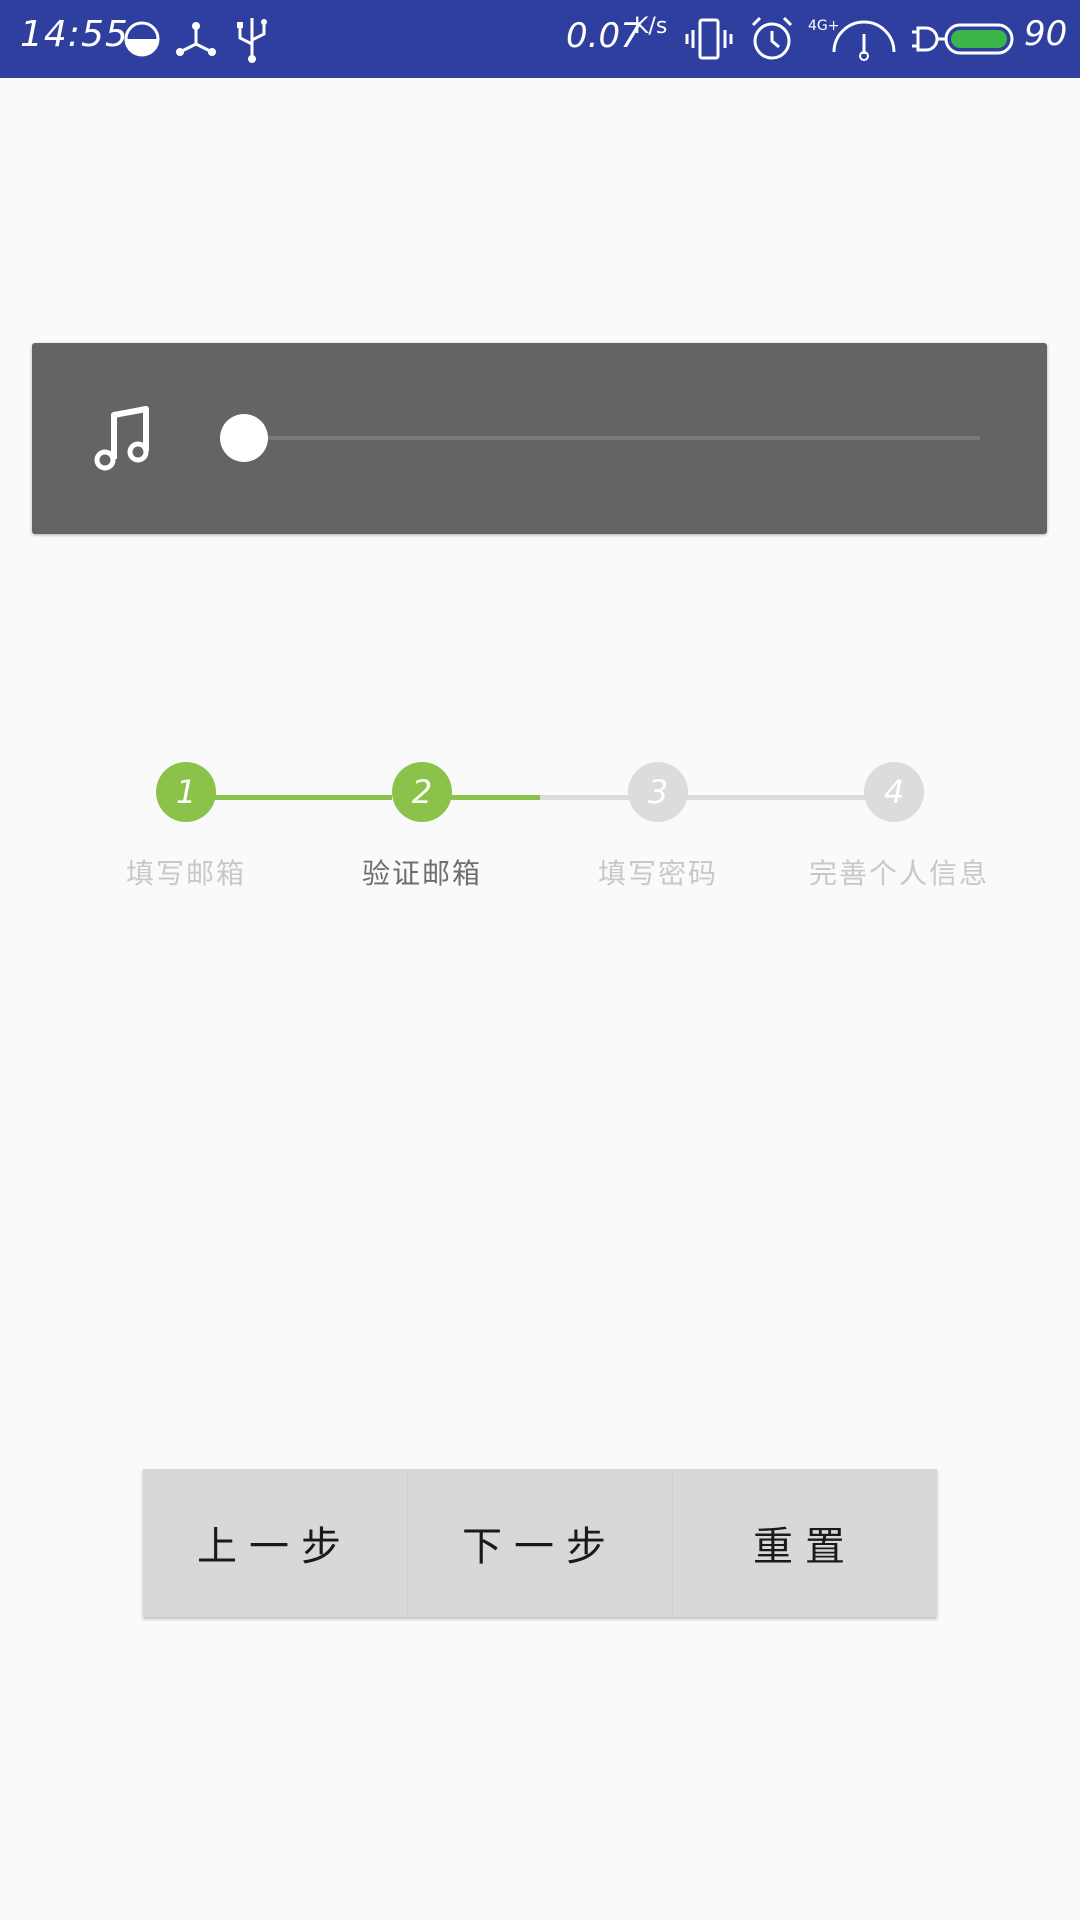 This screenshot has height=1920, width=1080. Describe the element at coordinates (540, 39) in the screenshot. I see `status-bar: 14:55 0.07 K/s 4G+ 90` at that location.